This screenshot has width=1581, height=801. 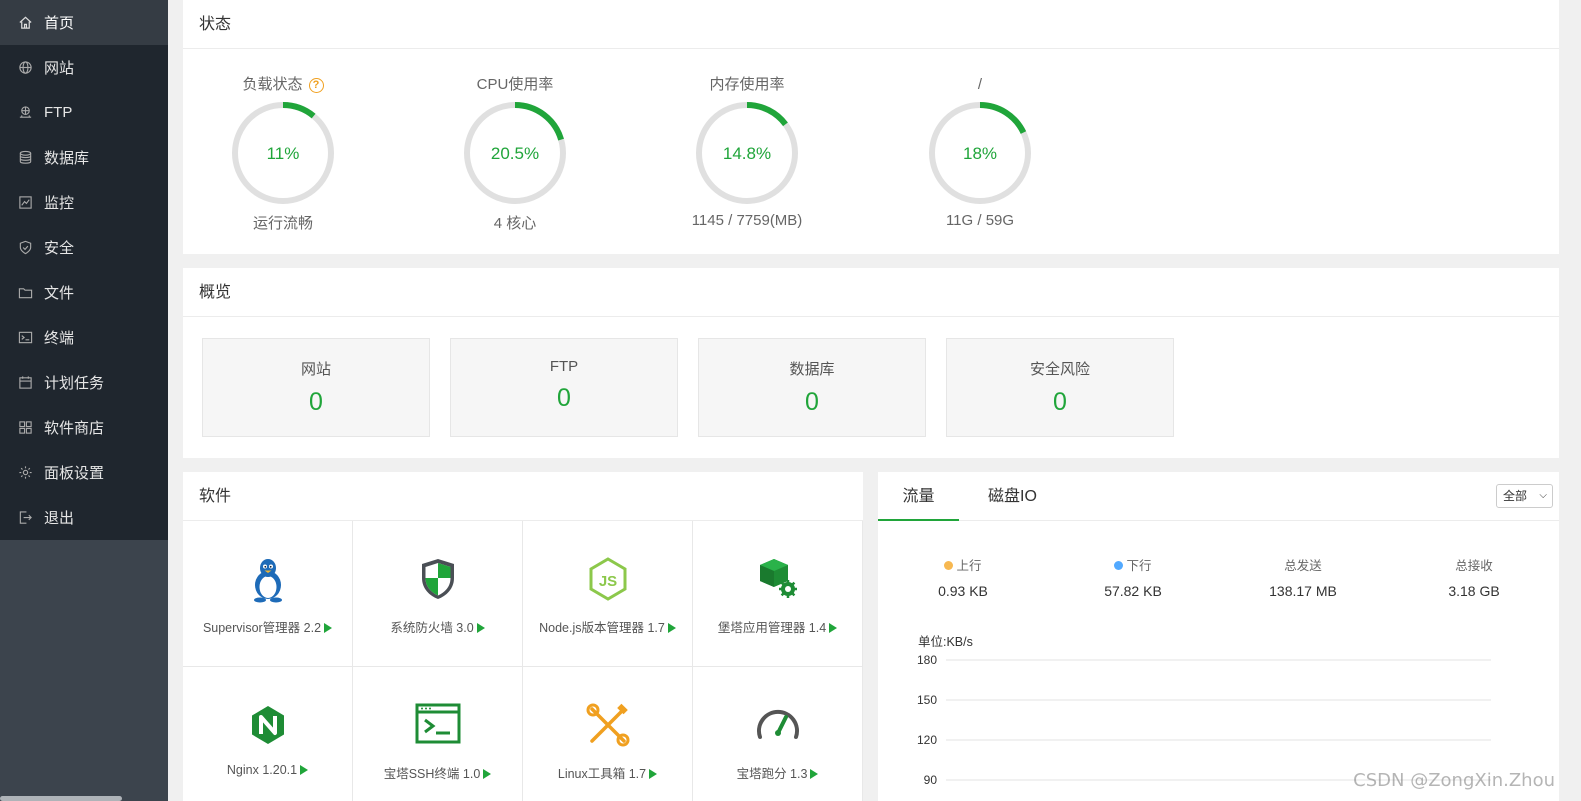 What do you see at coordinates (1303, 591) in the screenshot?
I see `stat-value: 138.17 MB` at bounding box center [1303, 591].